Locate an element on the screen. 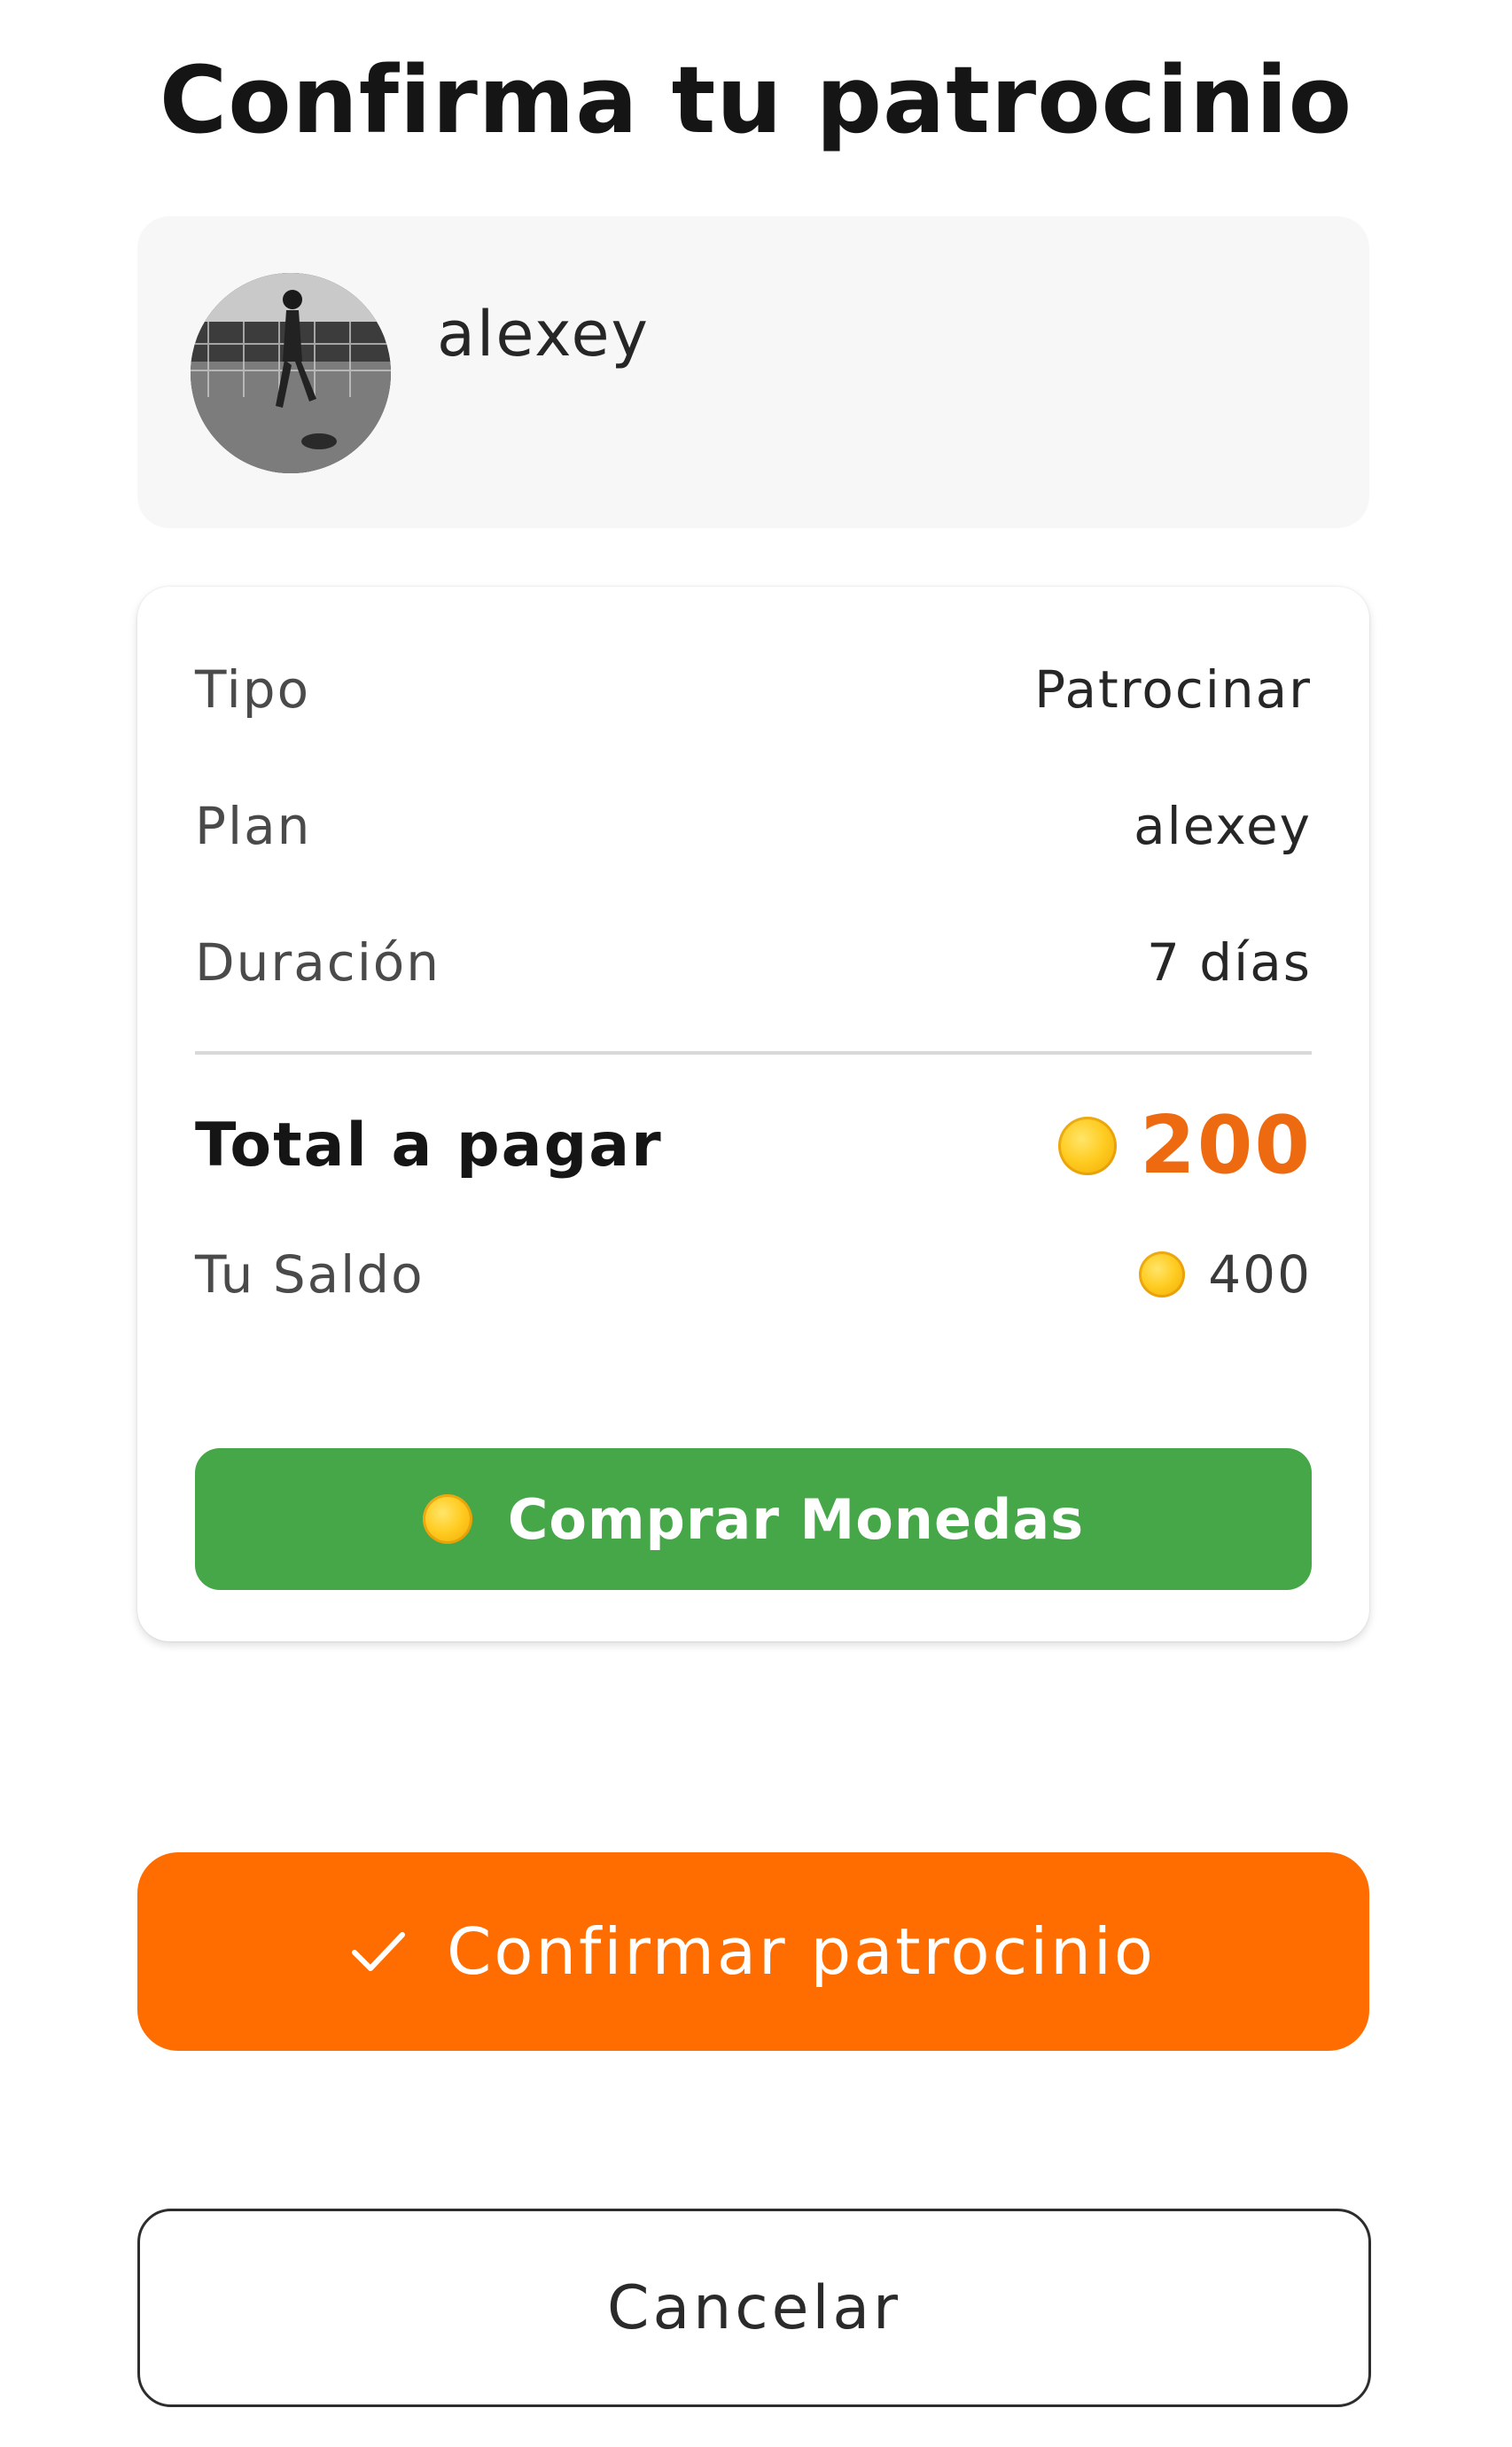  balance-row: Tu Saldo 400 is located at coordinates (753, 1274).